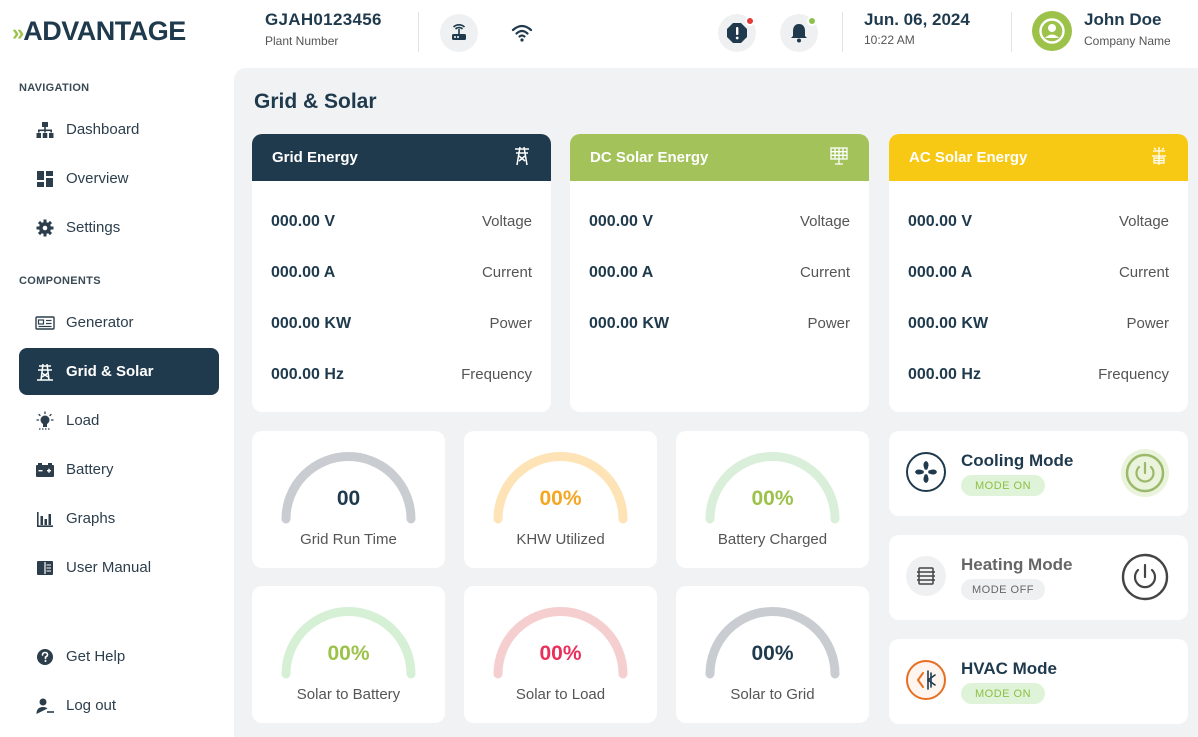 The image size is (1198, 737). What do you see at coordinates (45, 568) in the screenshot?
I see `book-icon` at bounding box center [45, 568].